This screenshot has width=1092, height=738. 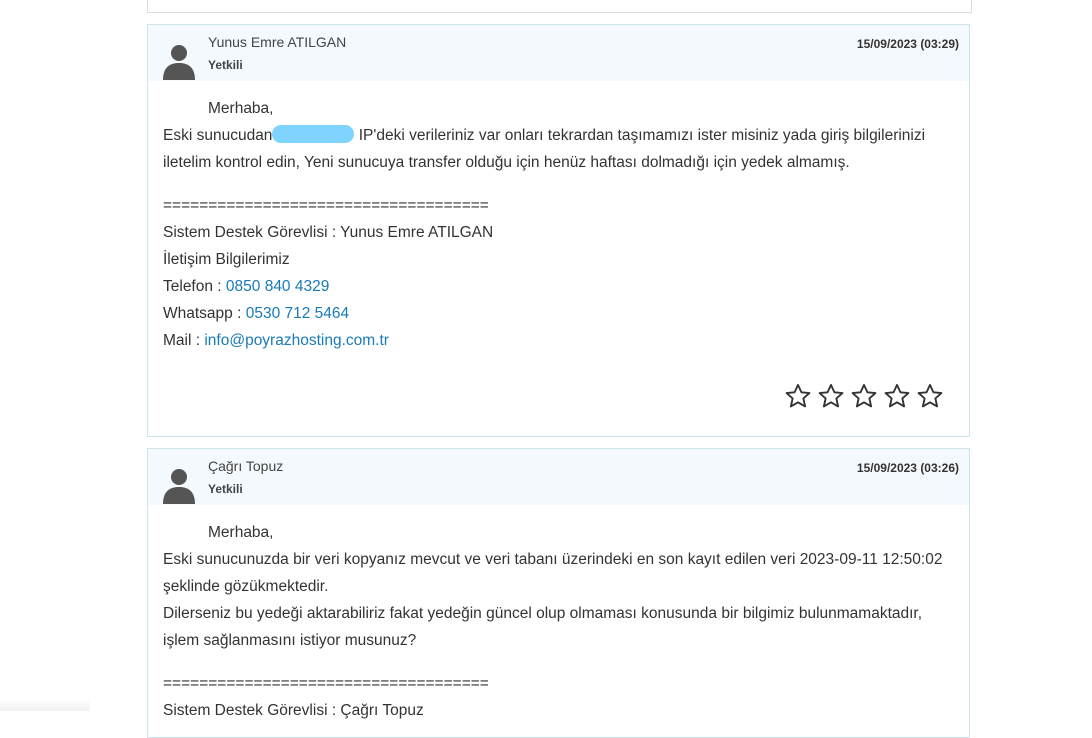 I want to click on signature-phone: Telefon : 0850 840 4329, so click(x=558, y=286).